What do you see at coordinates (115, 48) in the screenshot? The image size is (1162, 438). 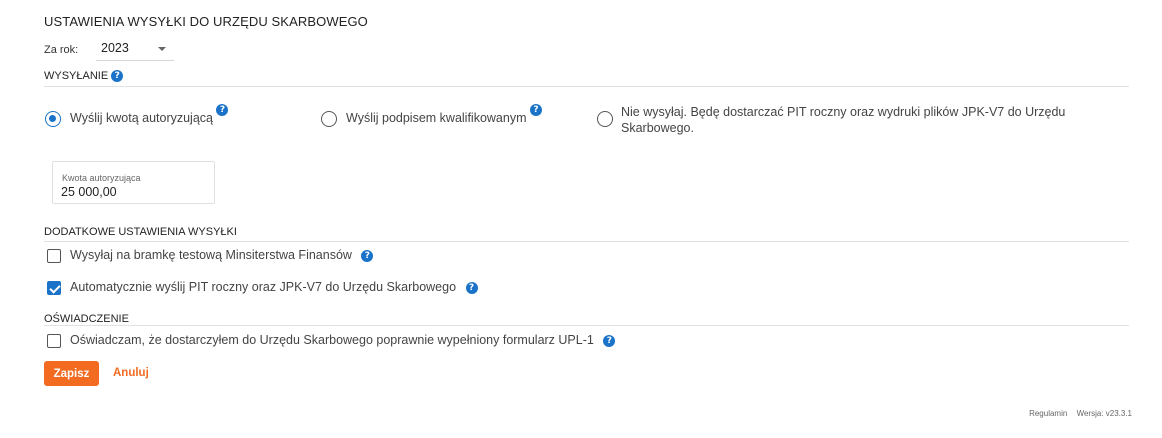 I see `year-value: 2023` at bounding box center [115, 48].